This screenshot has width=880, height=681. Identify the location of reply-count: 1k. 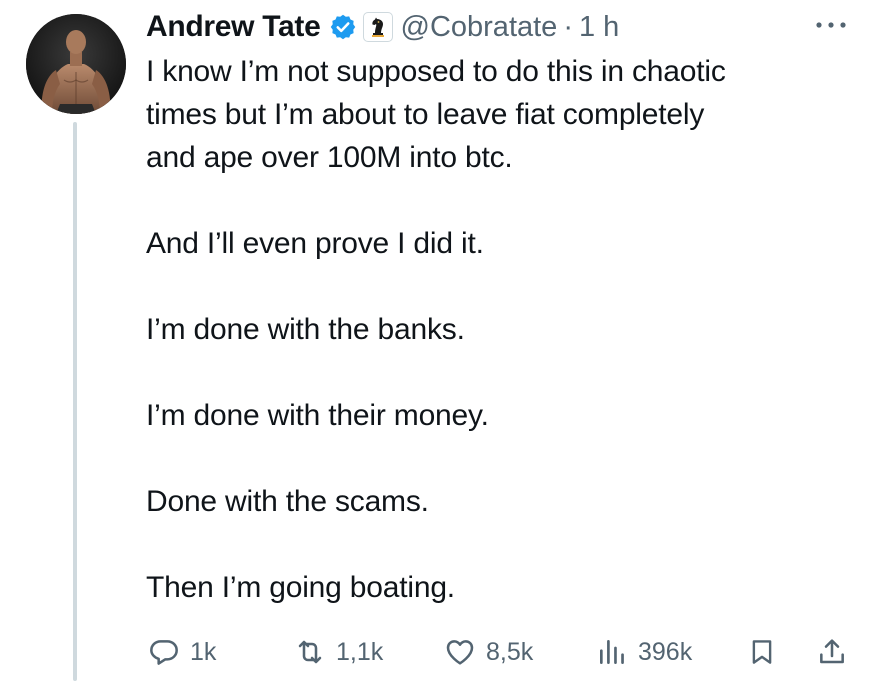
(203, 651).